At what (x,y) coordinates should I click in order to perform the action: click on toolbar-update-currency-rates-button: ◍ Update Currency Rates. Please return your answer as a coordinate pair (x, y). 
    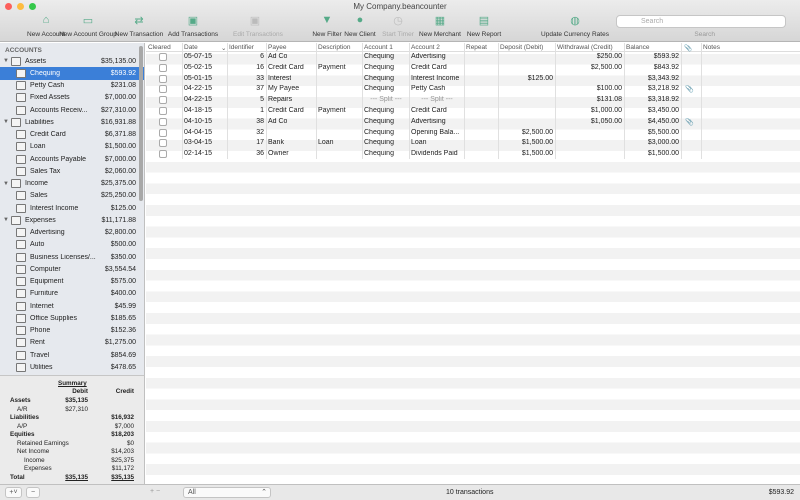
    Looking at the image, I should click on (575, 25).